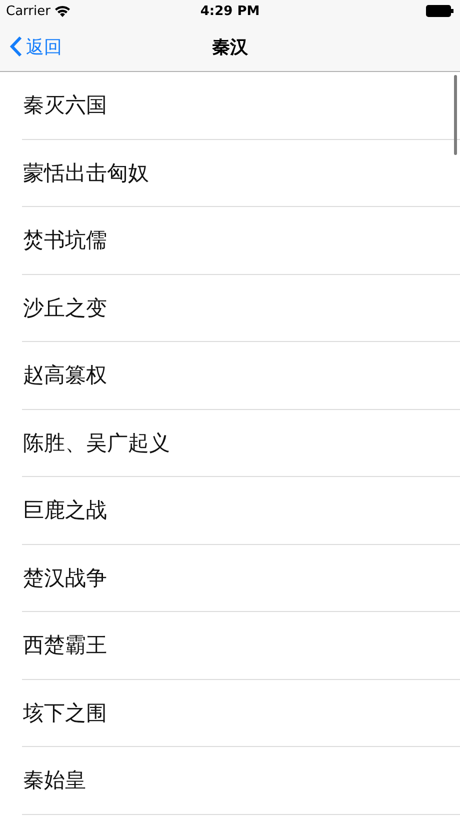  Describe the element at coordinates (230, 11) in the screenshot. I see `status-time: 4:29 PM` at that location.